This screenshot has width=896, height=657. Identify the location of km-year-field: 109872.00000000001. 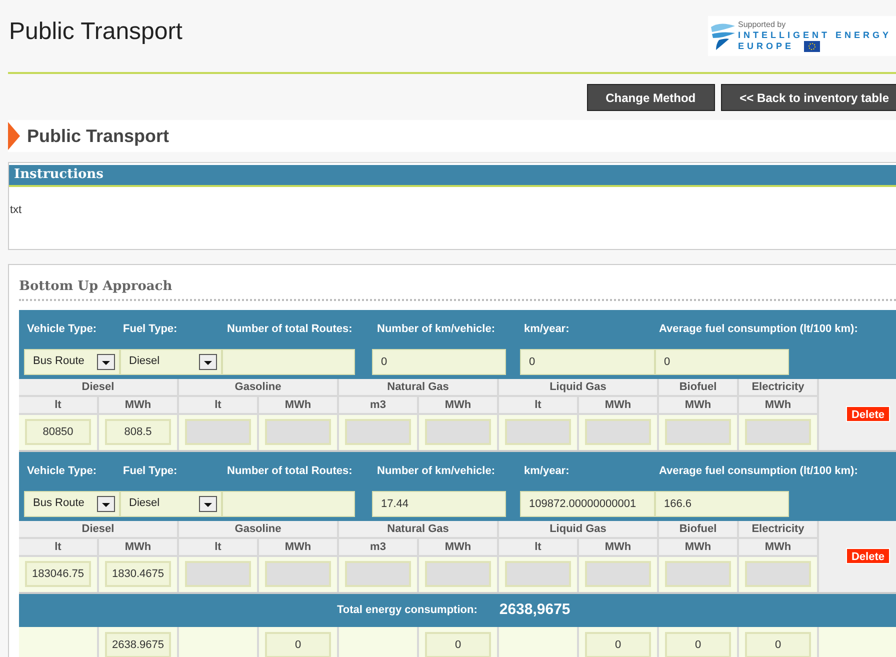
(587, 503).